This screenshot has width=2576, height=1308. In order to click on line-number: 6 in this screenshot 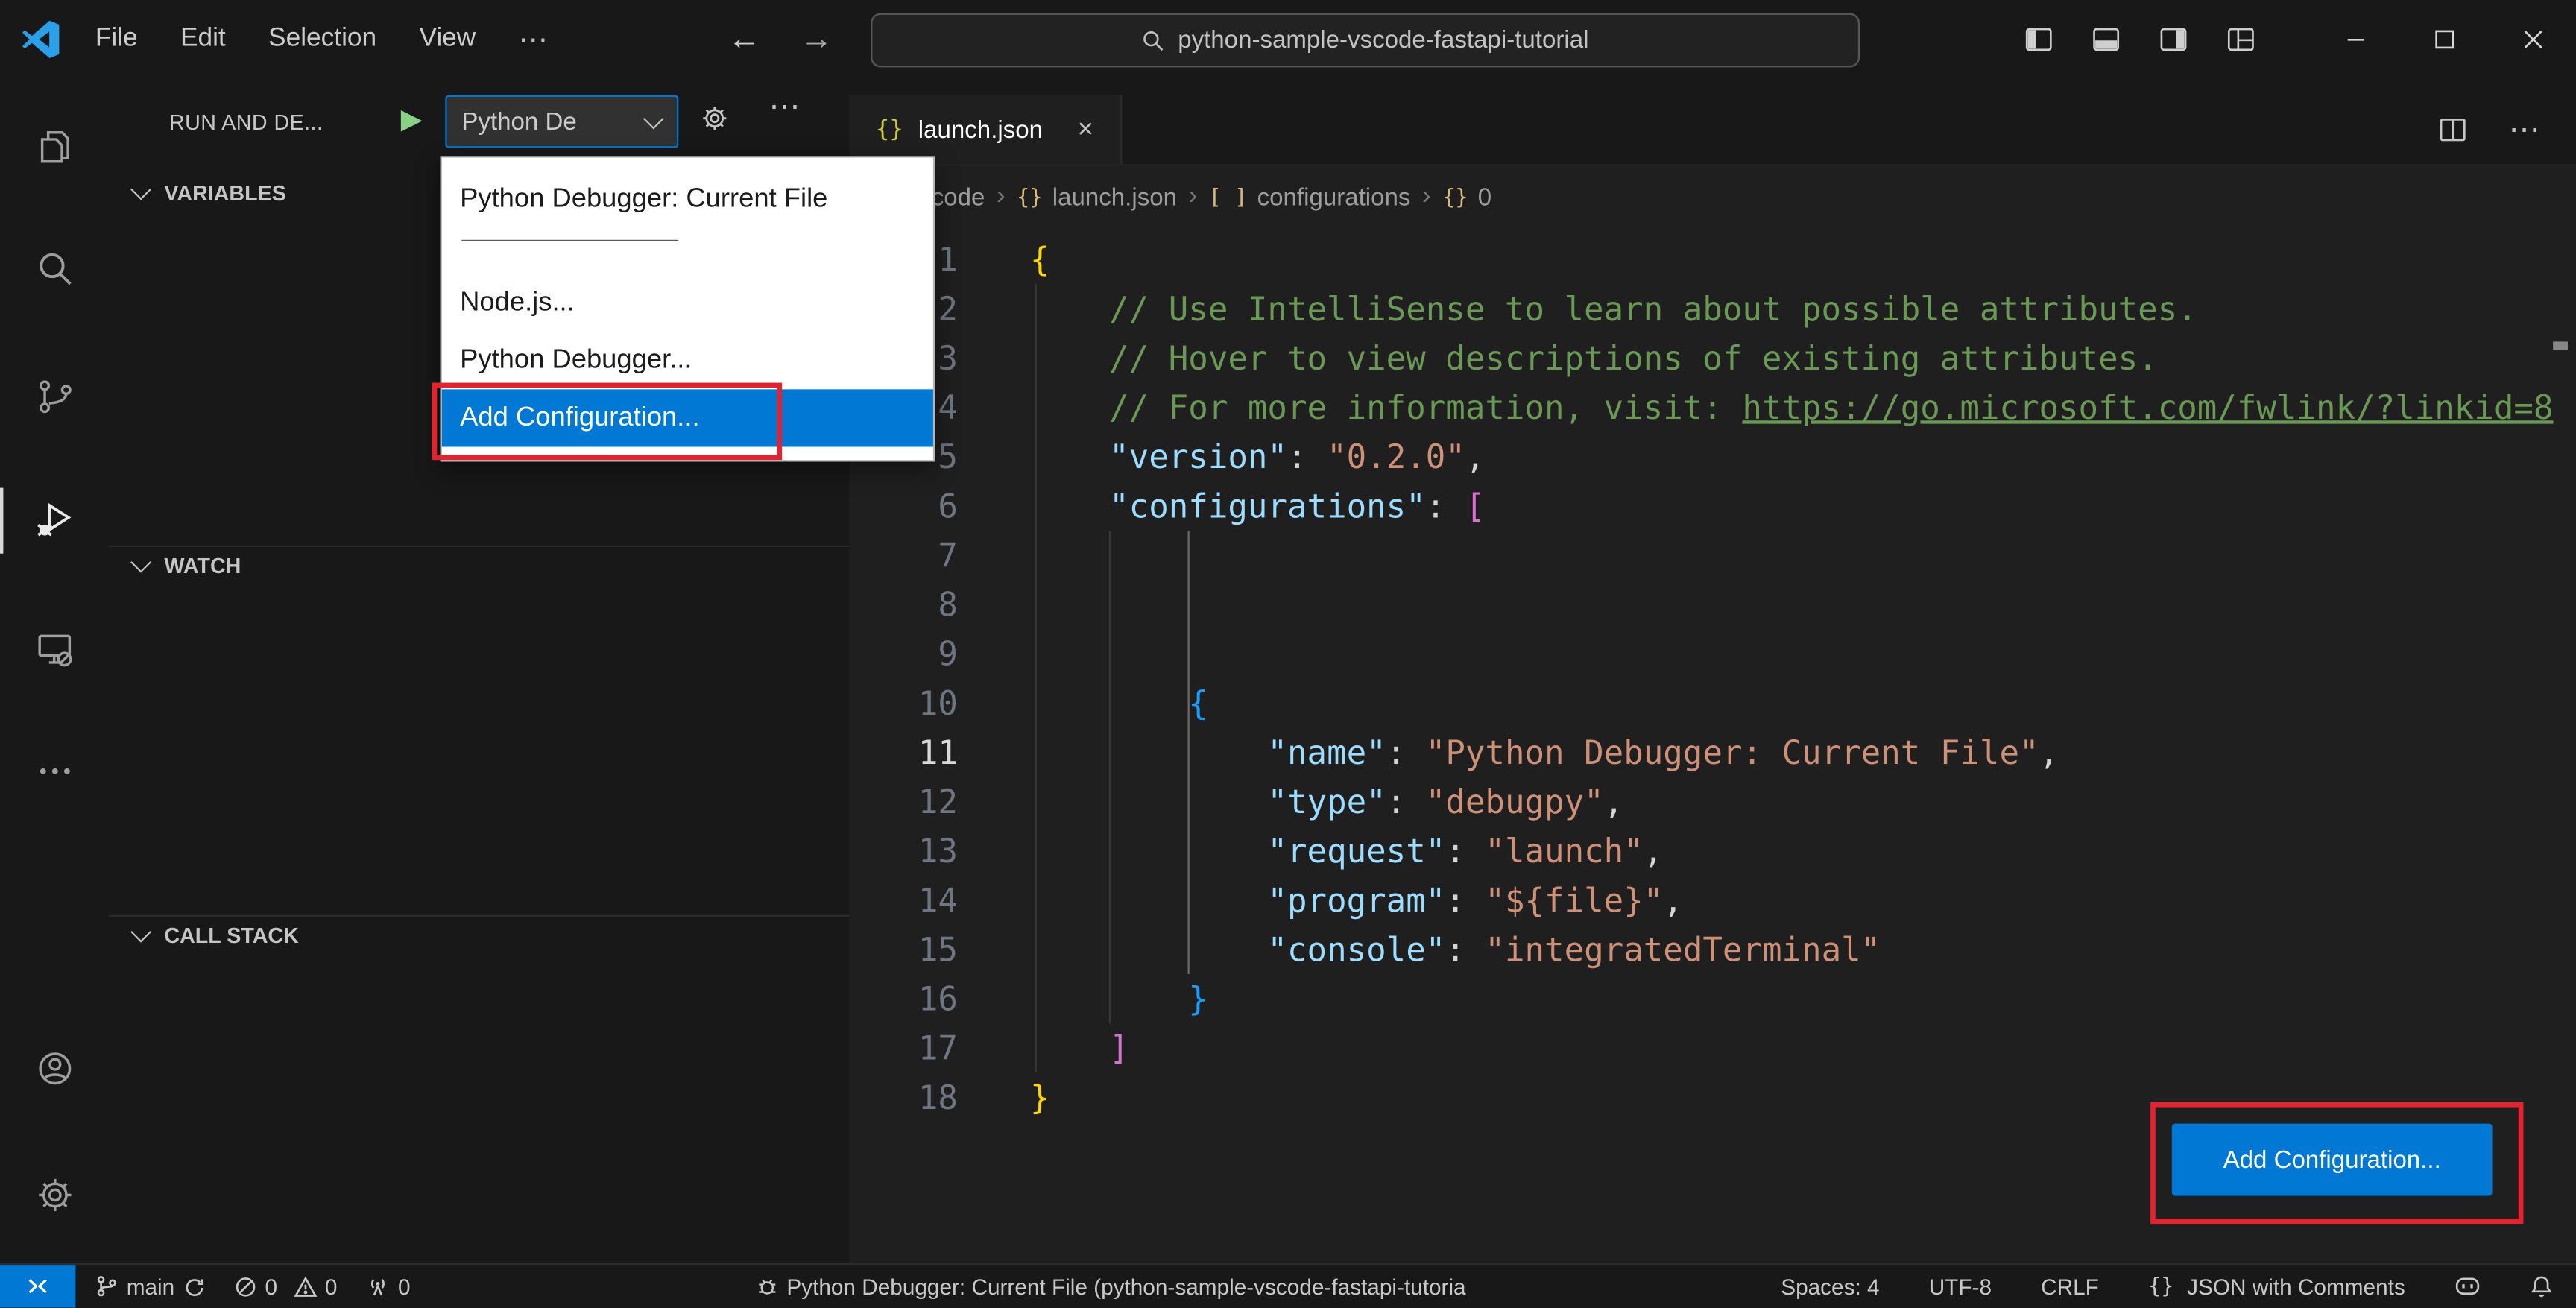, I will do `click(904, 506)`.